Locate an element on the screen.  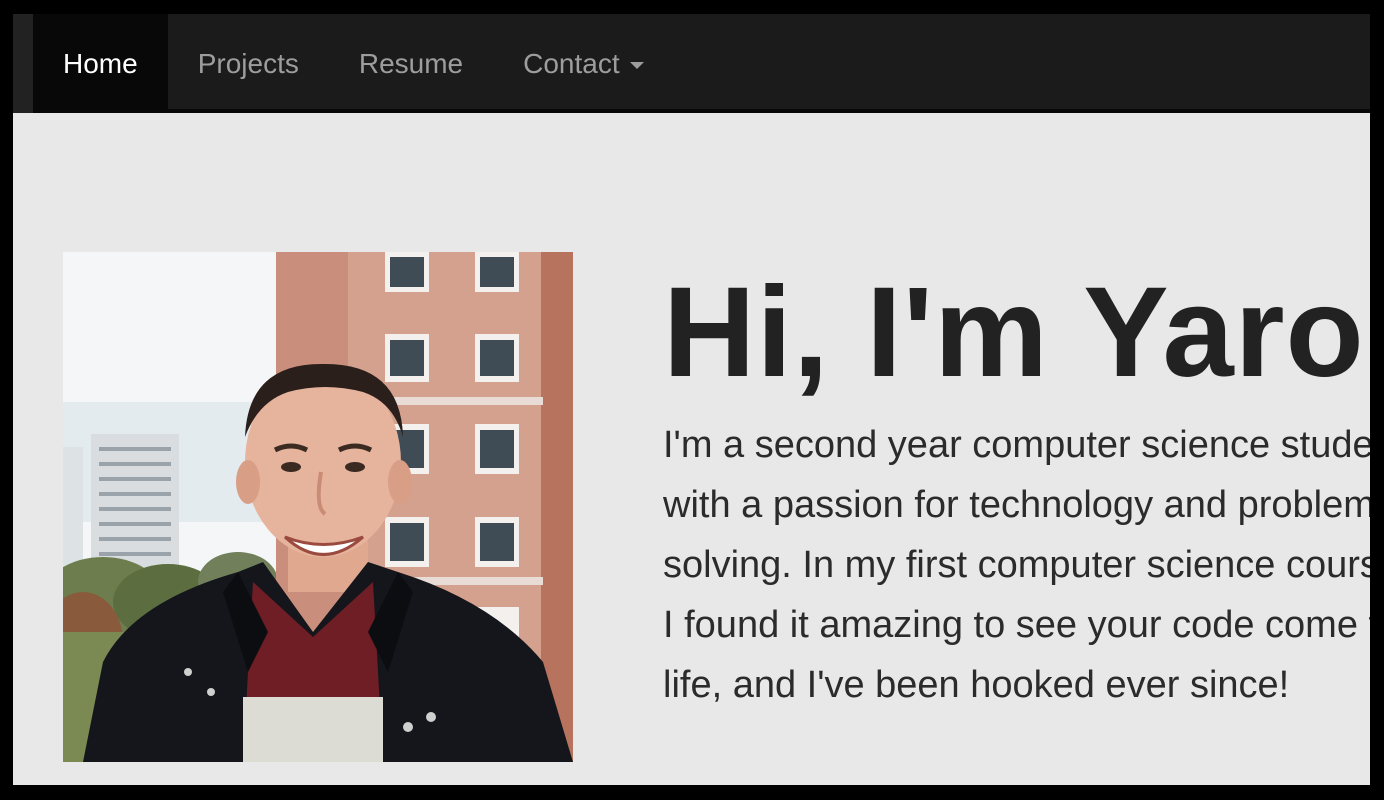
navbar-edge is located at coordinates (23, 63).